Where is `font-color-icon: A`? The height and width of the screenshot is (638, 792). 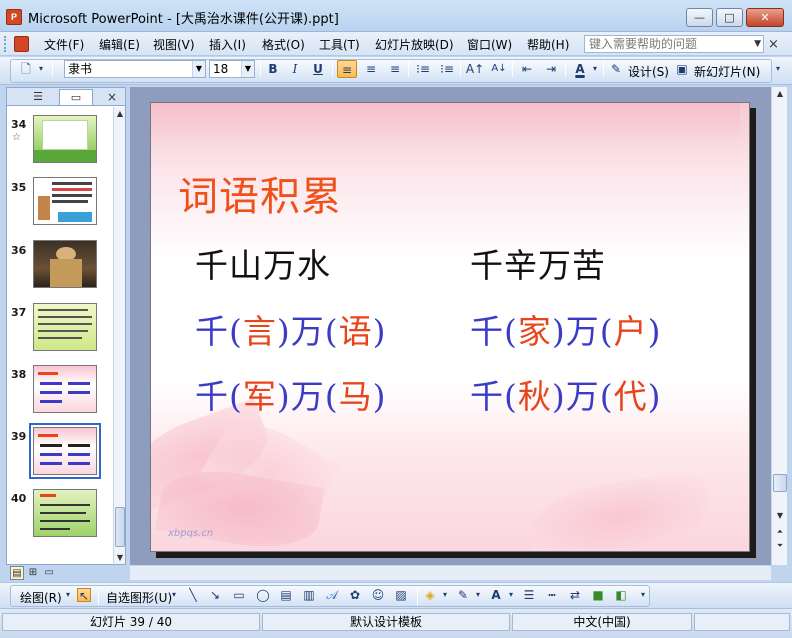 font-color-icon: A is located at coordinates (496, 595).